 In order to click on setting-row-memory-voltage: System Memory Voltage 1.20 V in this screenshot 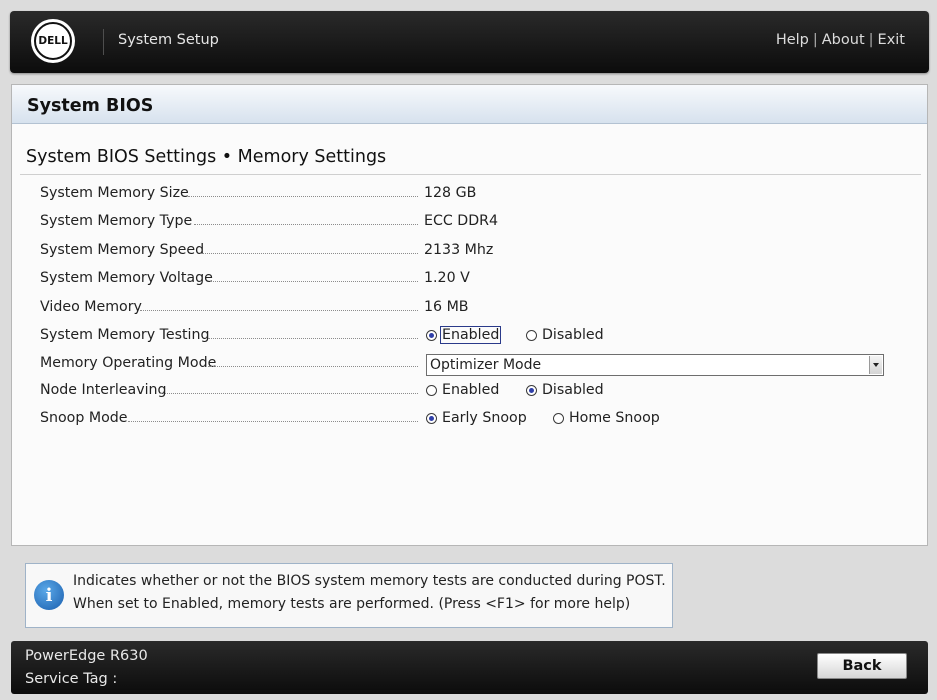, I will do `click(475, 281)`.